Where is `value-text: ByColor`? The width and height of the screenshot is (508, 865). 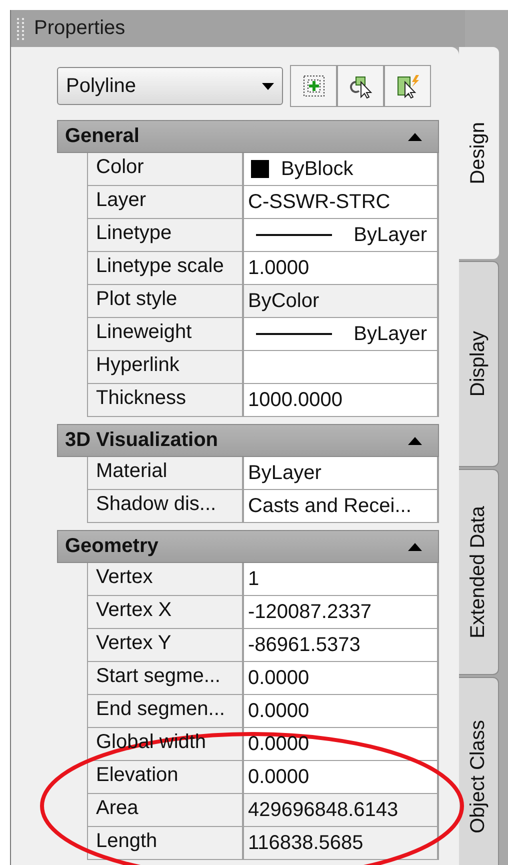 value-text: ByColor is located at coordinates (284, 301).